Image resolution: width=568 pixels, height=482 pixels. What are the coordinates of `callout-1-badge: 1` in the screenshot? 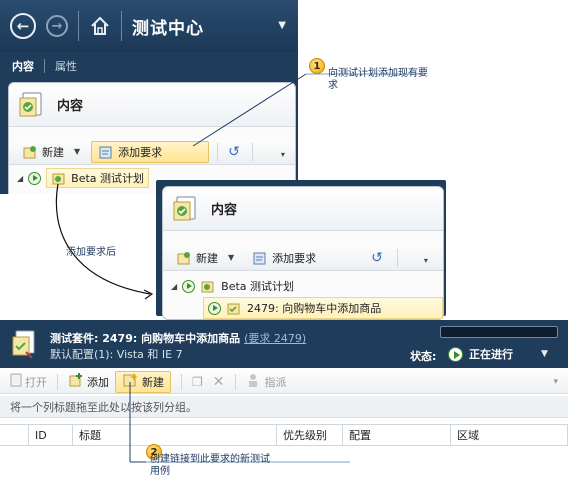 It's located at (317, 66).